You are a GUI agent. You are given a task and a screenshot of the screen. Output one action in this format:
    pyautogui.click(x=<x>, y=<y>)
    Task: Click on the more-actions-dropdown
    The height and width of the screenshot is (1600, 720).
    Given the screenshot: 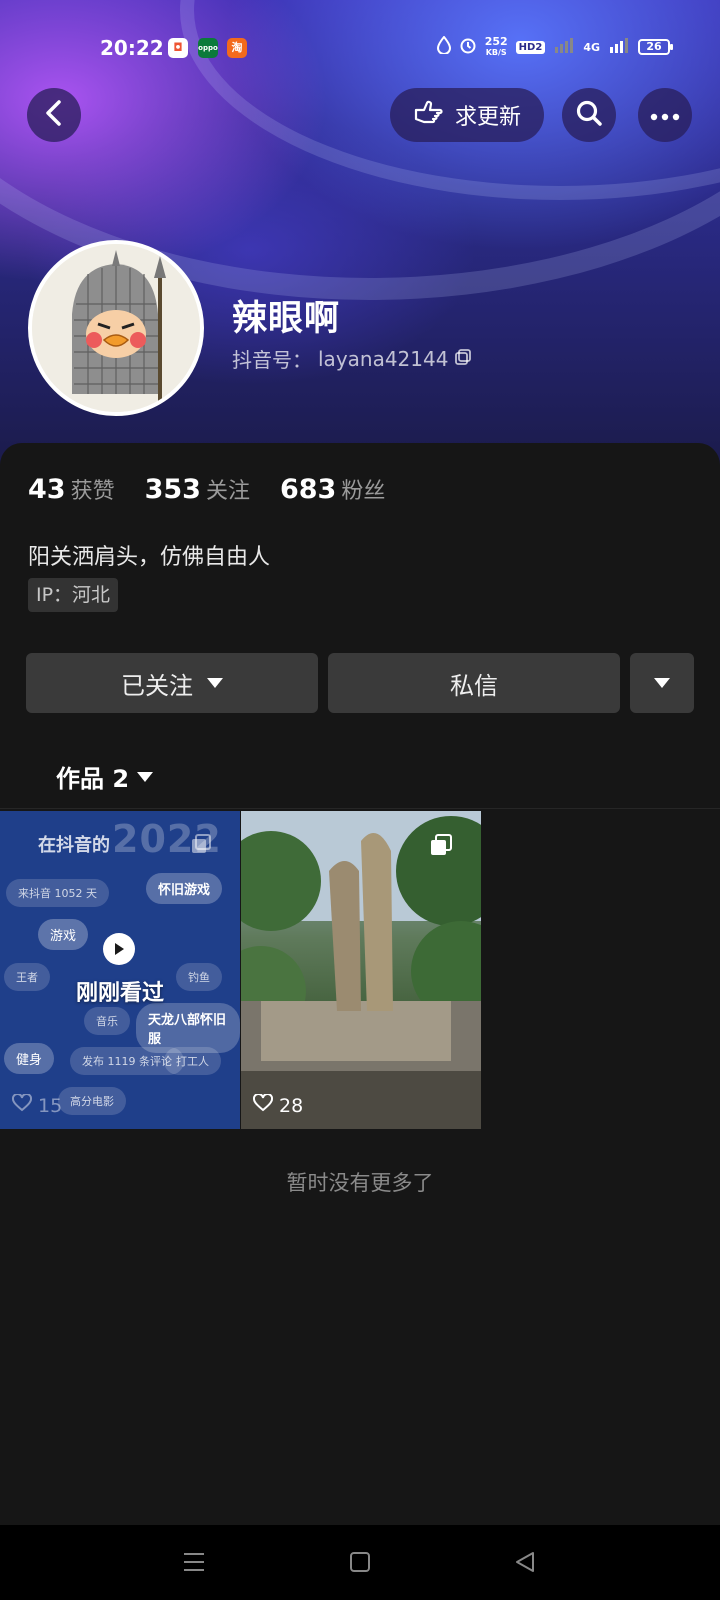 What is the action you would take?
    pyautogui.click(x=662, y=683)
    